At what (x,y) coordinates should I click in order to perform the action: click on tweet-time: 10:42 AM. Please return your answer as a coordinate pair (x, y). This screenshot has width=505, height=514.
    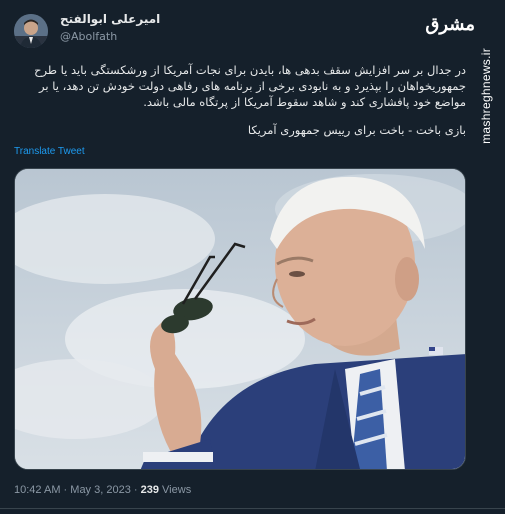
    Looking at the image, I should click on (37, 490).